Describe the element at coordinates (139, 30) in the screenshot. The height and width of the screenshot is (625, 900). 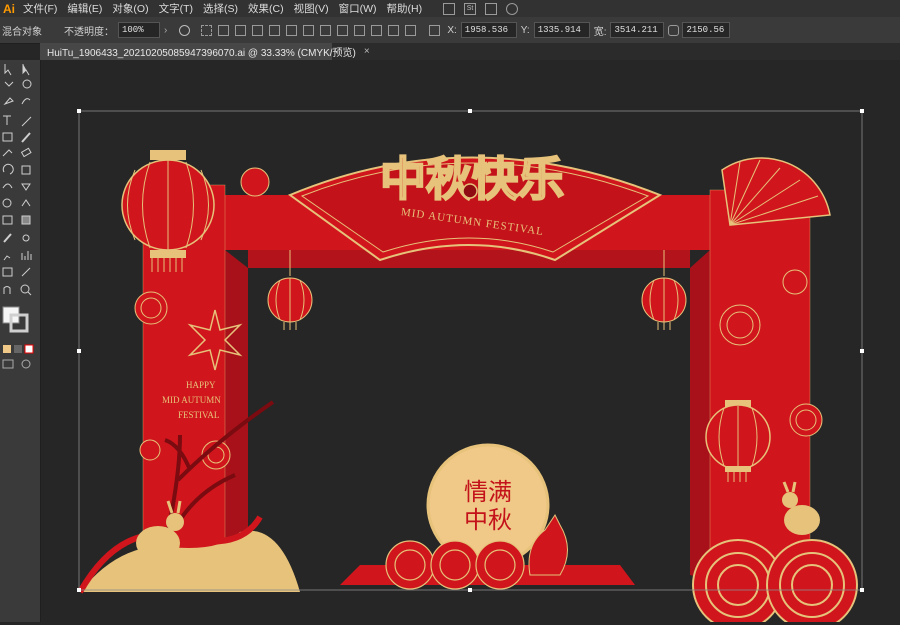
I see `opacity-input: 100%` at that location.